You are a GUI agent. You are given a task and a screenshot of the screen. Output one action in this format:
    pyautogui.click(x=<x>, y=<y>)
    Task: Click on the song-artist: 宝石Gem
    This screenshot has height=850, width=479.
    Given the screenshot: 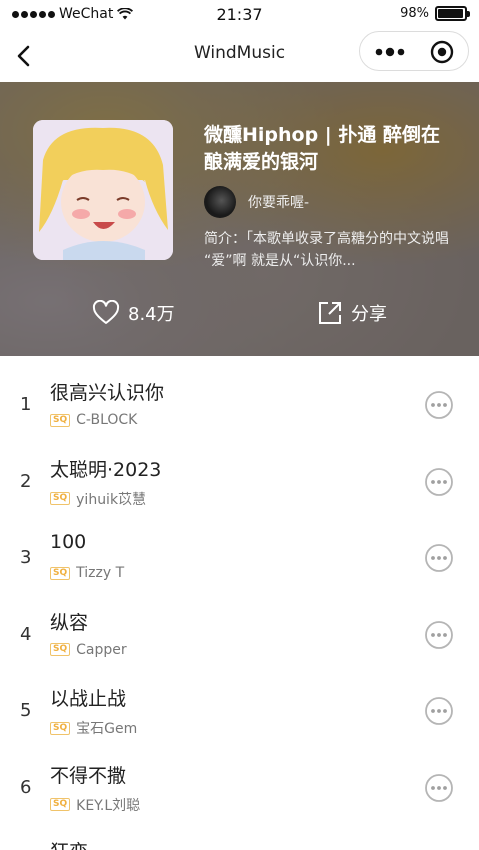 What is the action you would take?
    pyautogui.click(x=106, y=728)
    